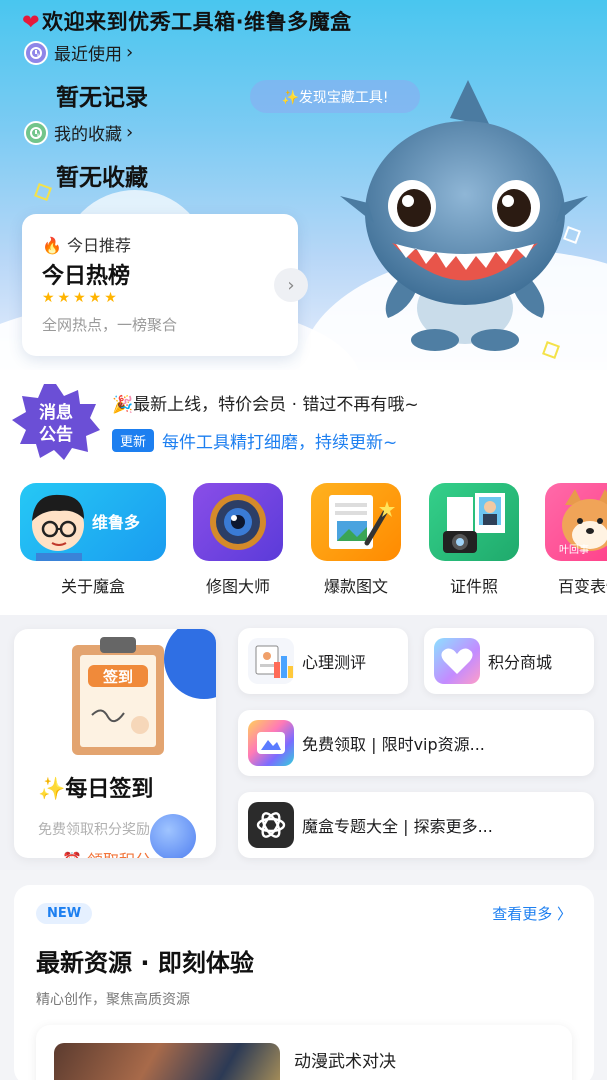 This screenshot has width=607, height=1080. What do you see at coordinates (81, 298) in the screenshot?
I see `rating-stars: ★★★★★` at bounding box center [81, 298].